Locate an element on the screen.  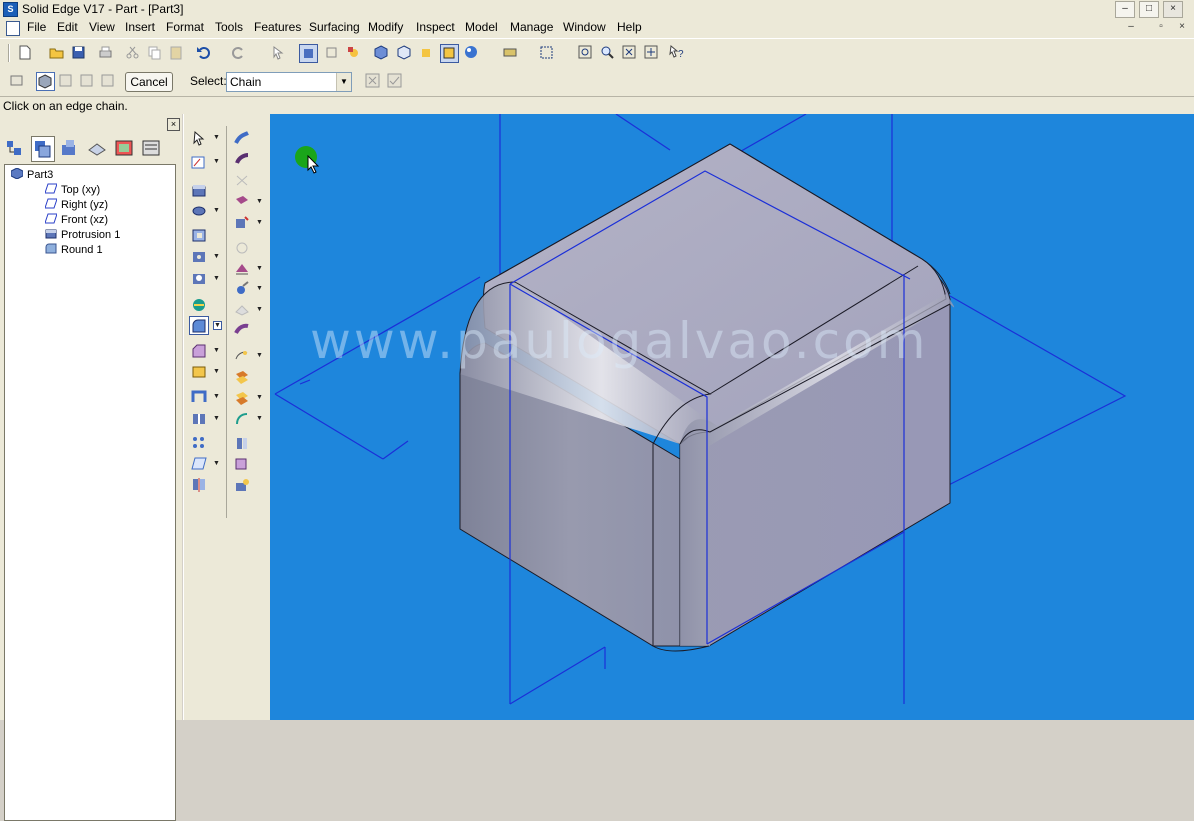
reference-plane-icon is located at coordinates (199, 463).